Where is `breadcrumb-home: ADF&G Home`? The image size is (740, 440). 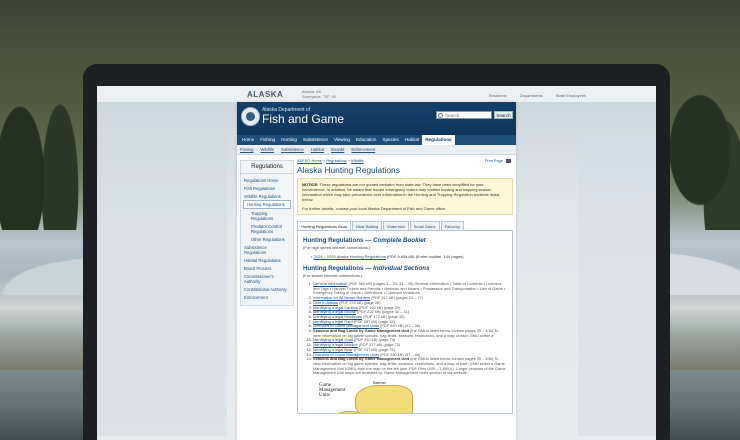
breadcrumb-home: ADF&G Home is located at coordinates (309, 160).